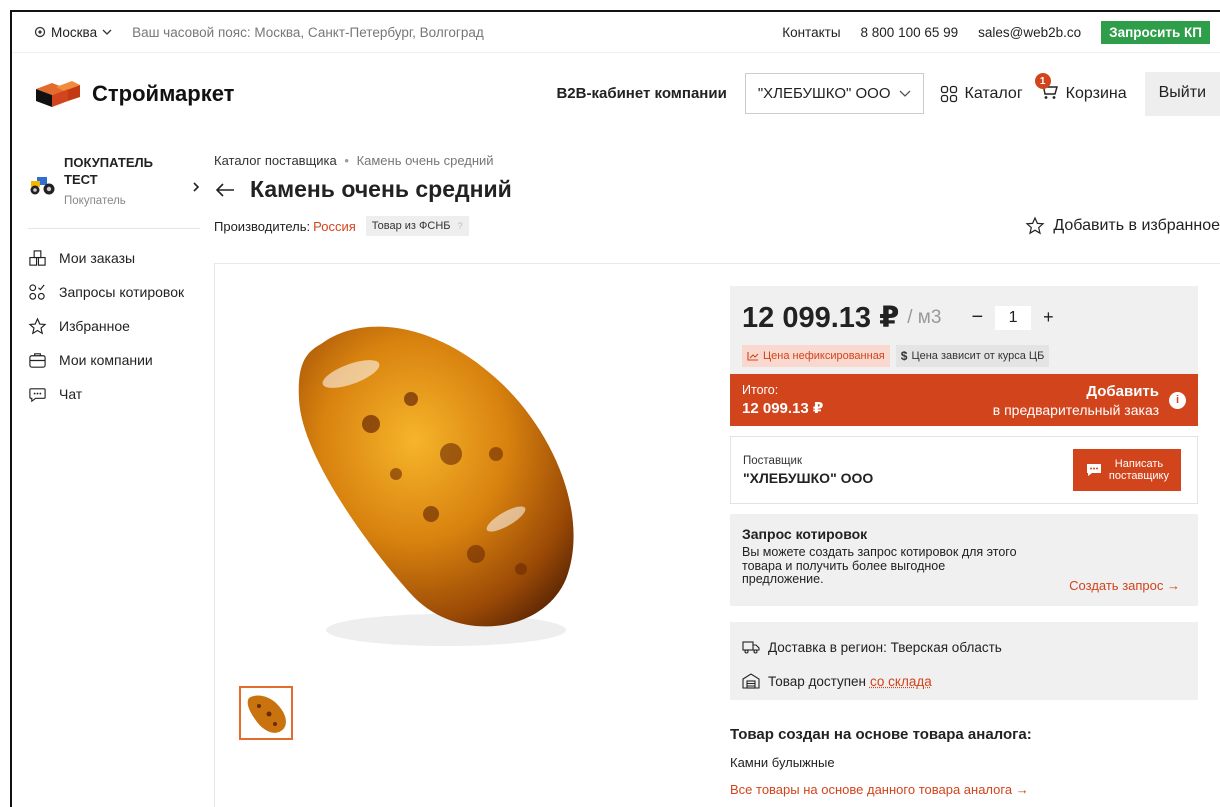 The width and height of the screenshot is (1220, 807). I want to click on breadcrumb-current: Камень очень средний, so click(425, 160).